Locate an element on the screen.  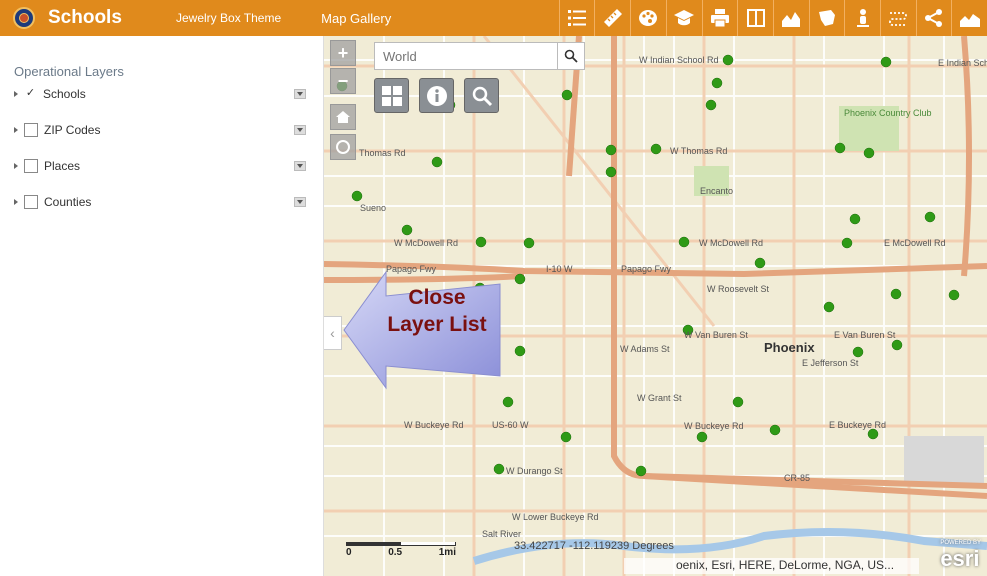
zoom-out-button: − is located at coordinates (343, 81).